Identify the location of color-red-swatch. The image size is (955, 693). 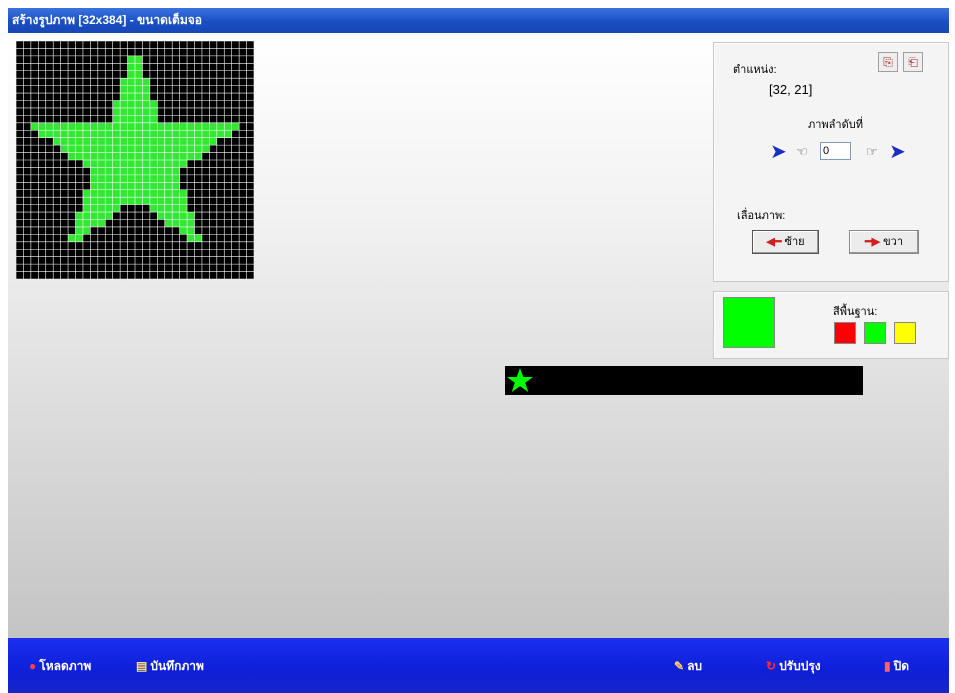
(845, 333).